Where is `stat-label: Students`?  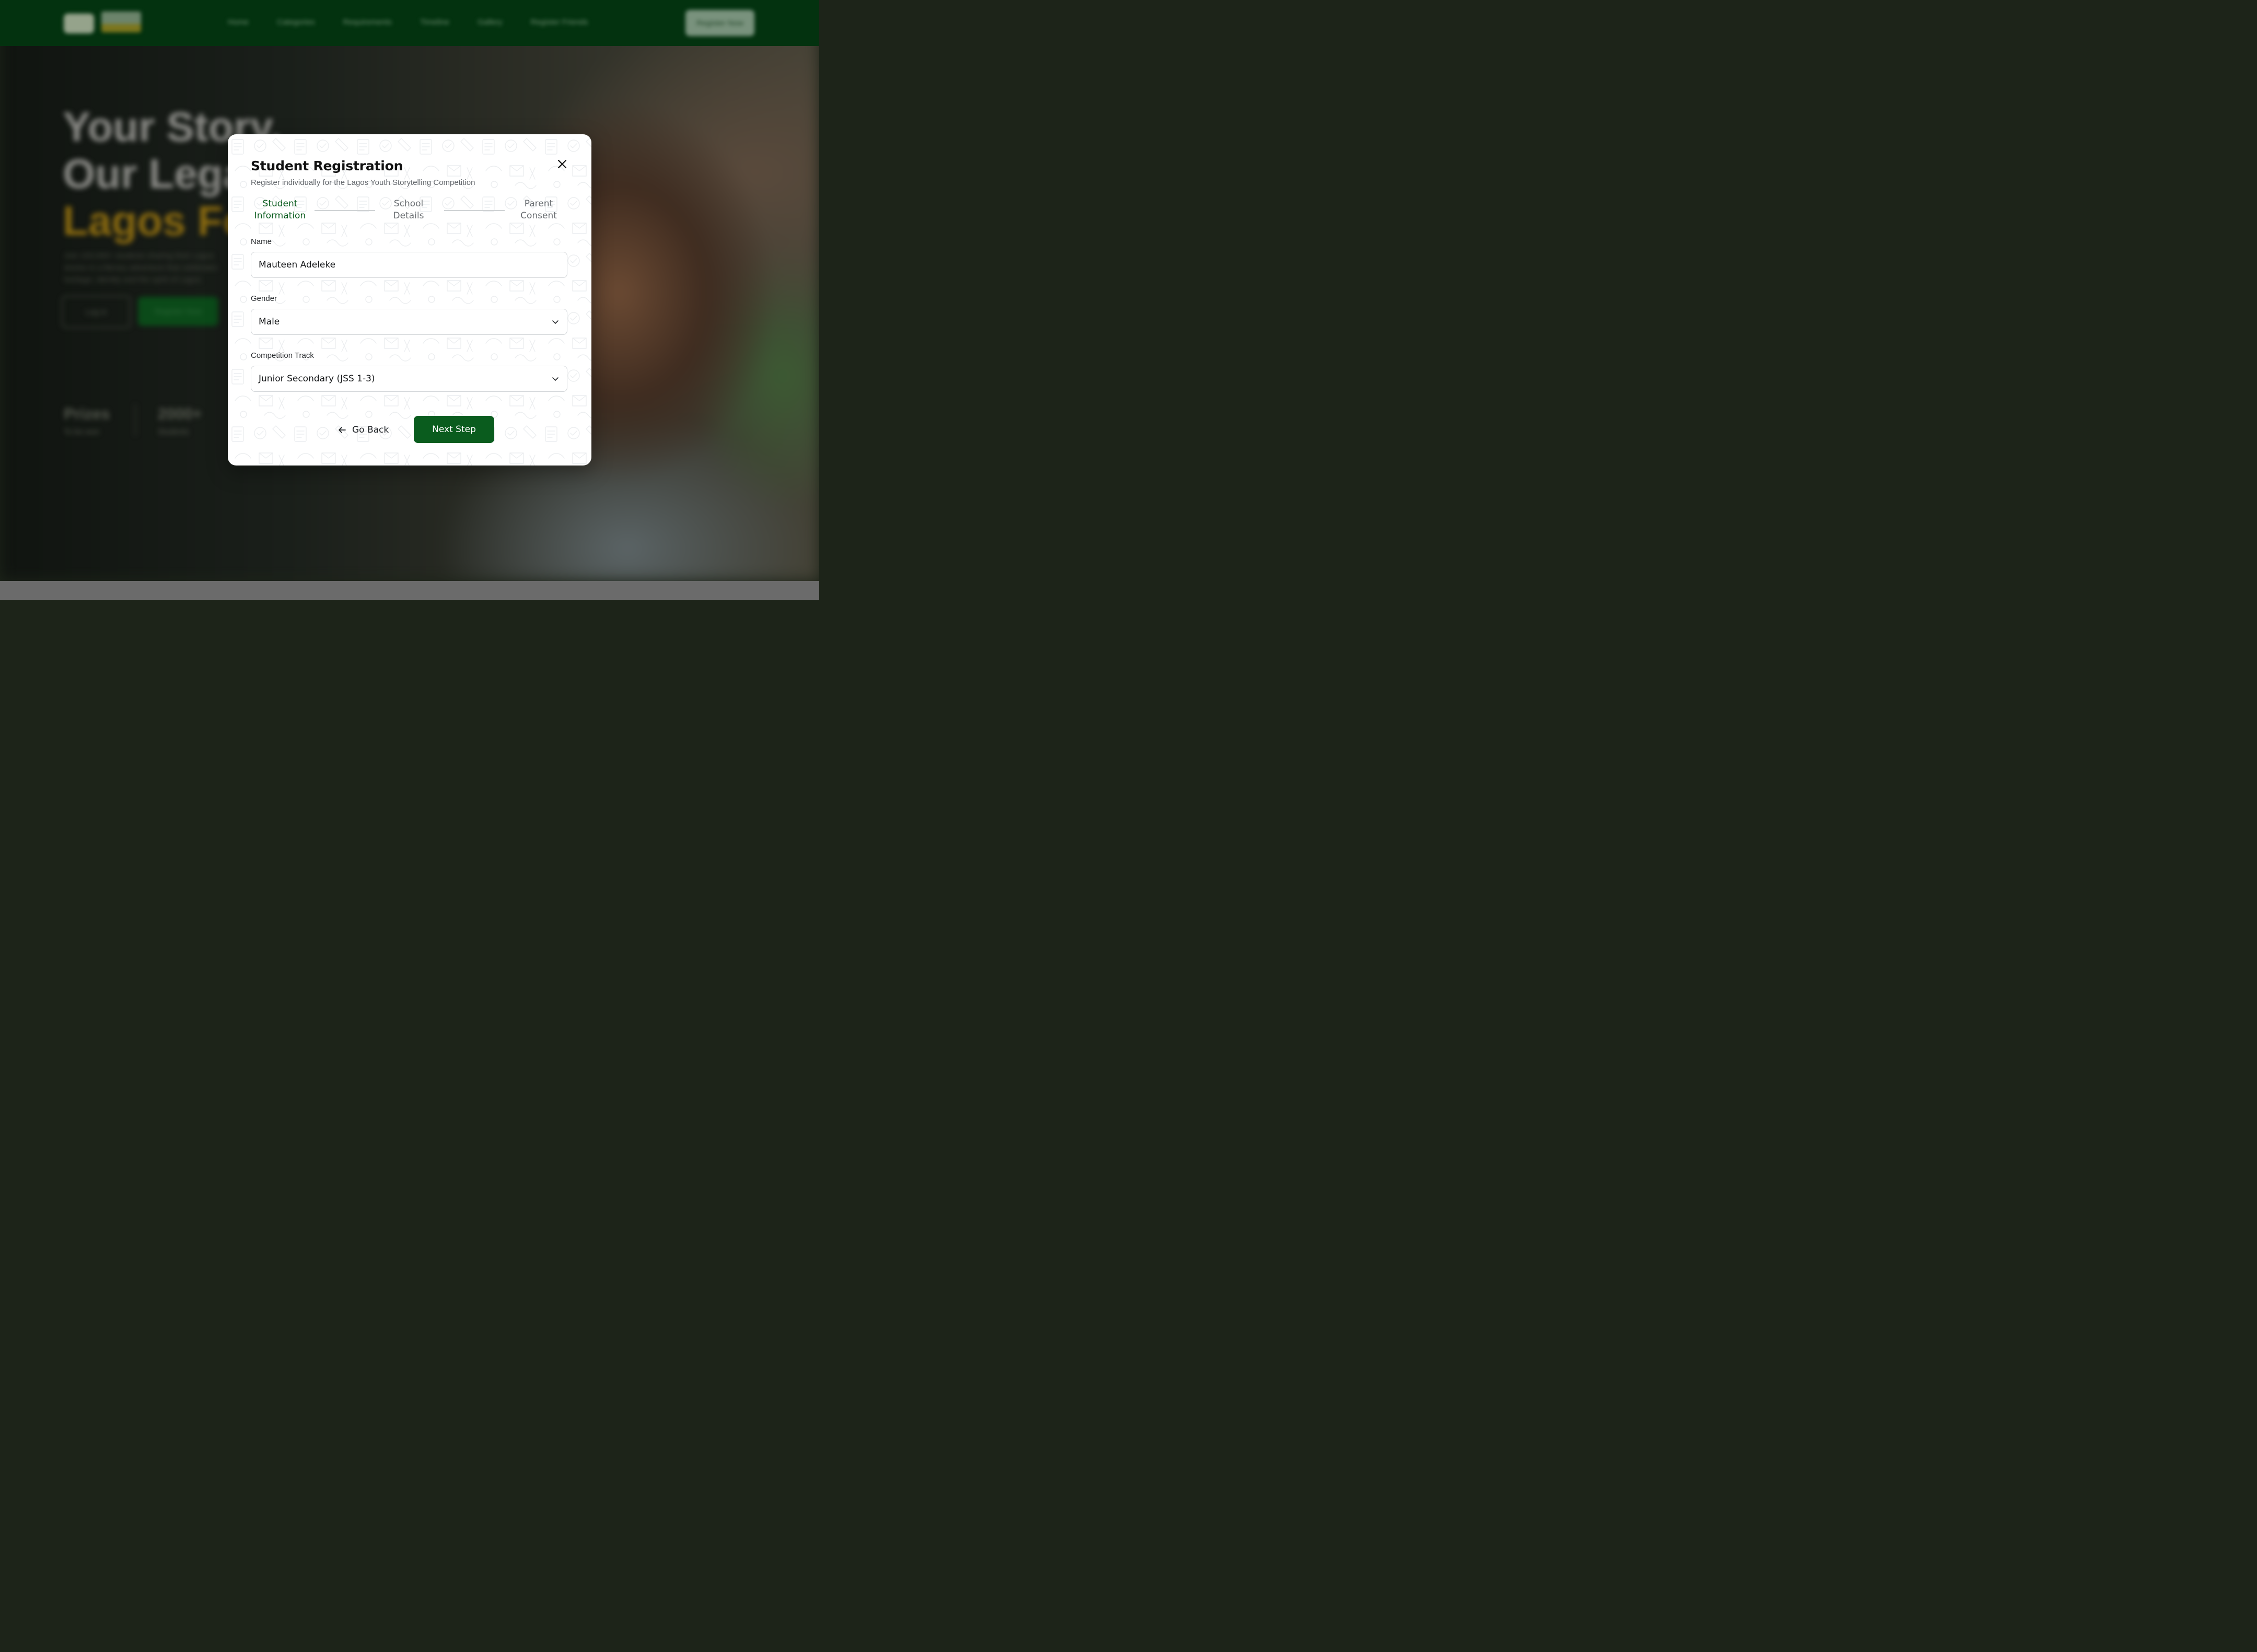
stat-label: Students is located at coordinates (173, 432).